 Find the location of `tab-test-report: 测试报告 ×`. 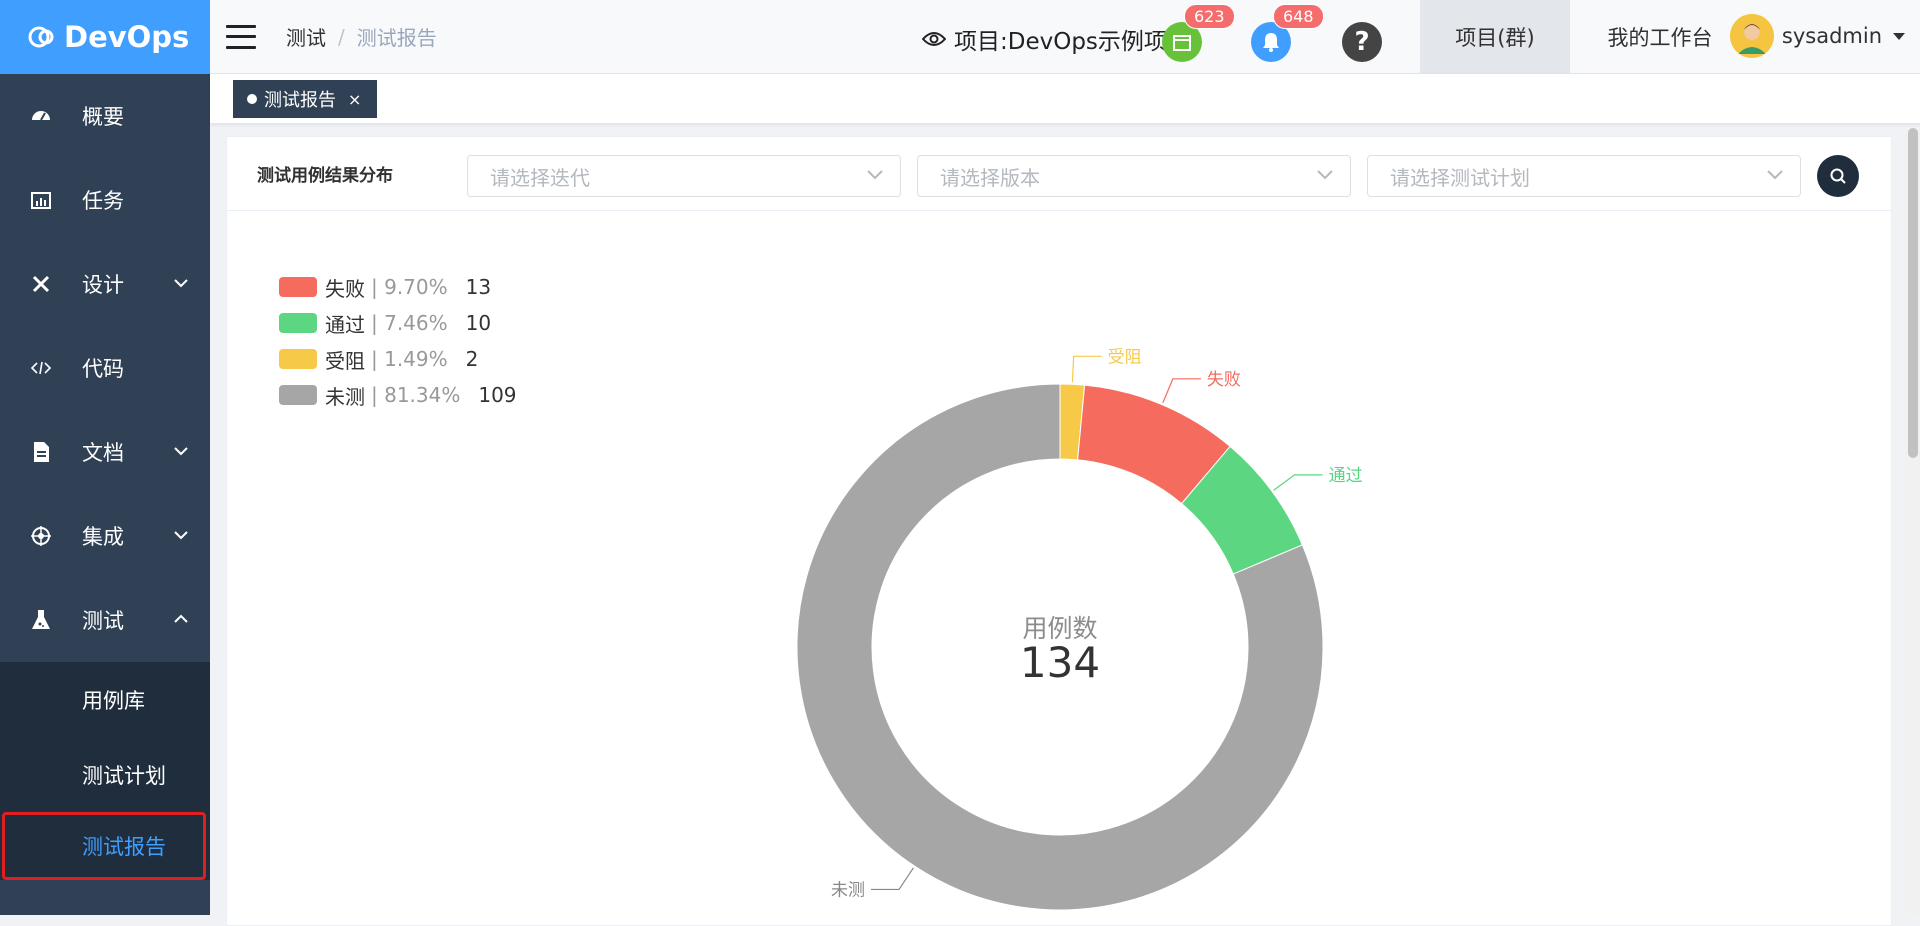

tab-test-report: 测试报告 × is located at coordinates (305, 99).